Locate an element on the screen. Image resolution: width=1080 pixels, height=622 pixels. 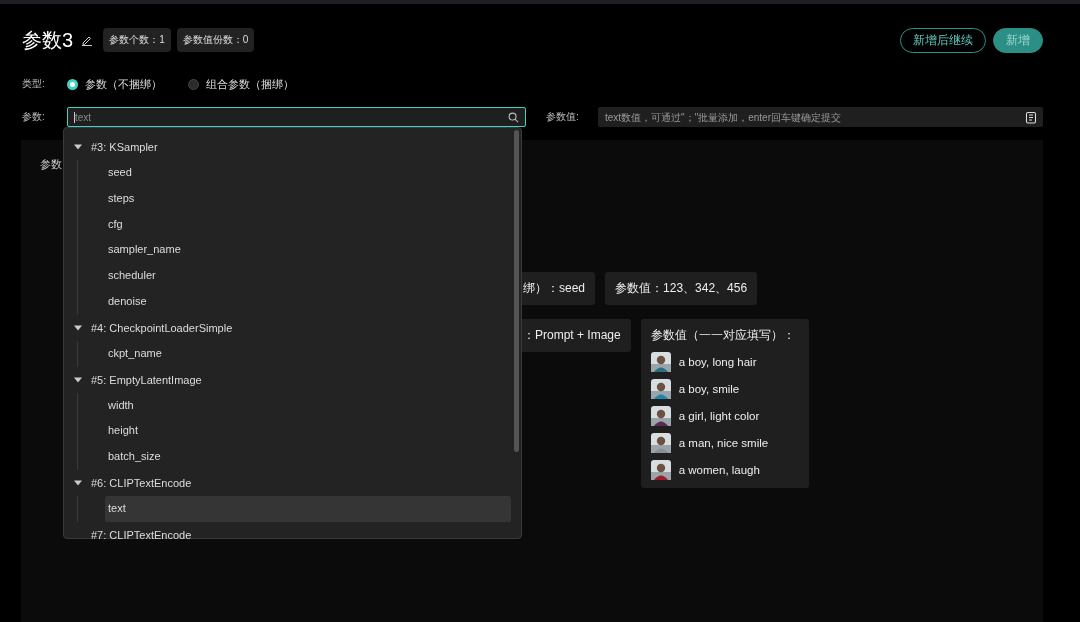
tree-item: ckpt_name is located at coordinates (308, 353).